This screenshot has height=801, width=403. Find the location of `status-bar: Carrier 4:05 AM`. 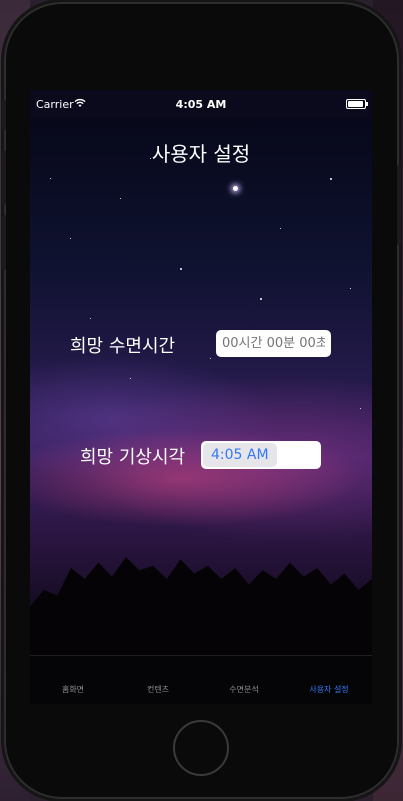

status-bar: Carrier 4:05 AM is located at coordinates (201, 104).